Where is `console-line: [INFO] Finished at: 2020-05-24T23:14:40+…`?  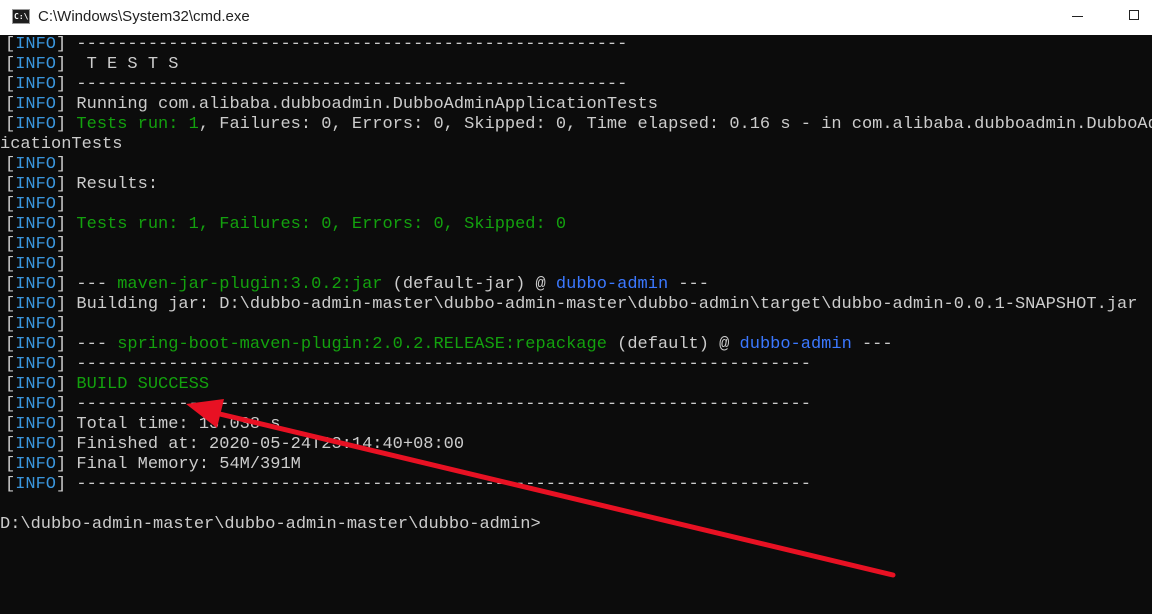
console-line: [INFO] Finished at: 2020-05-24T23:14:40+… is located at coordinates (234, 445).